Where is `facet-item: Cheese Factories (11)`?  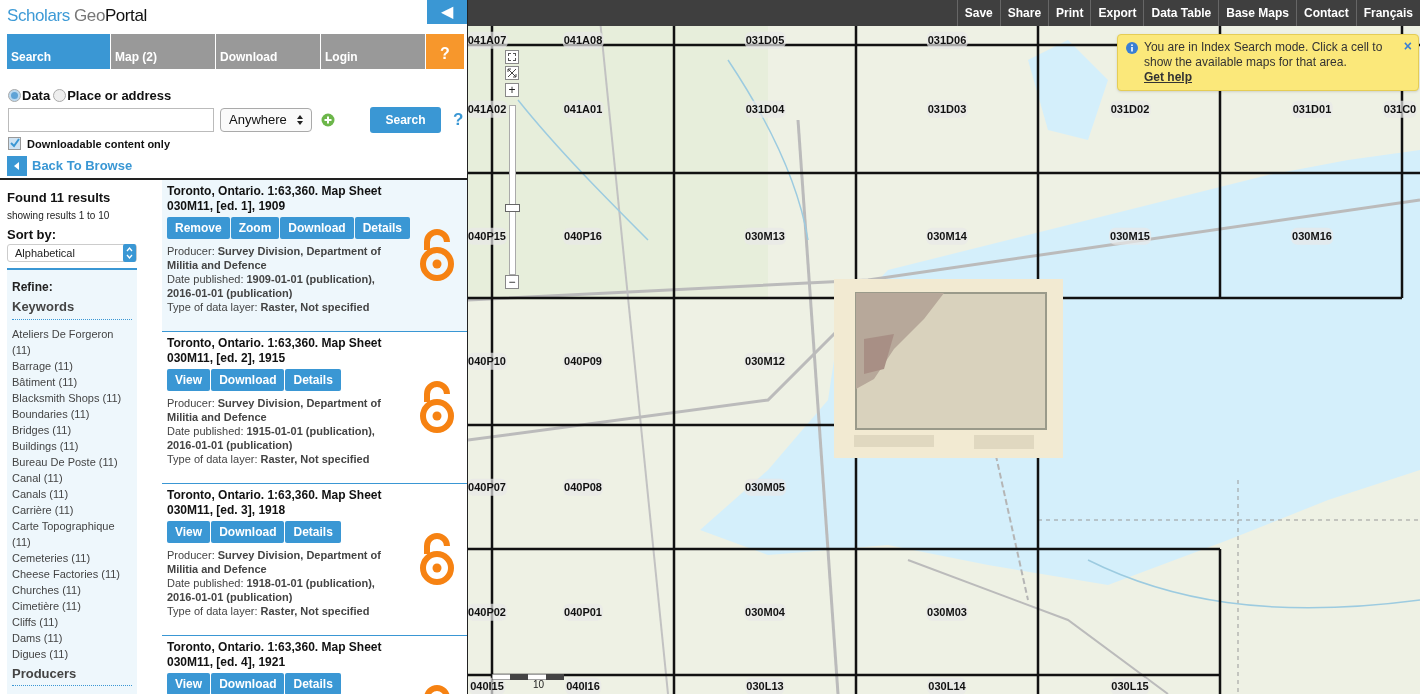
facet-item: Cheese Factories (11) is located at coordinates (71, 573).